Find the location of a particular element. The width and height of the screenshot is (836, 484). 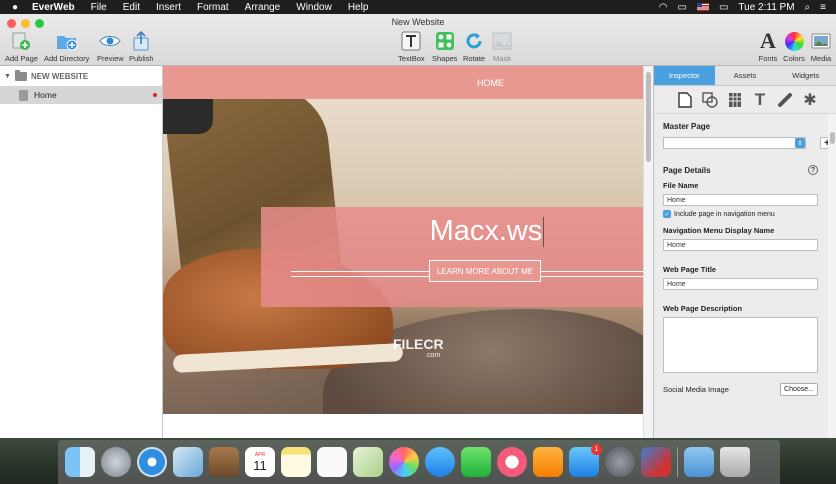

rotate-button: Rotate is located at coordinates (474, 46).